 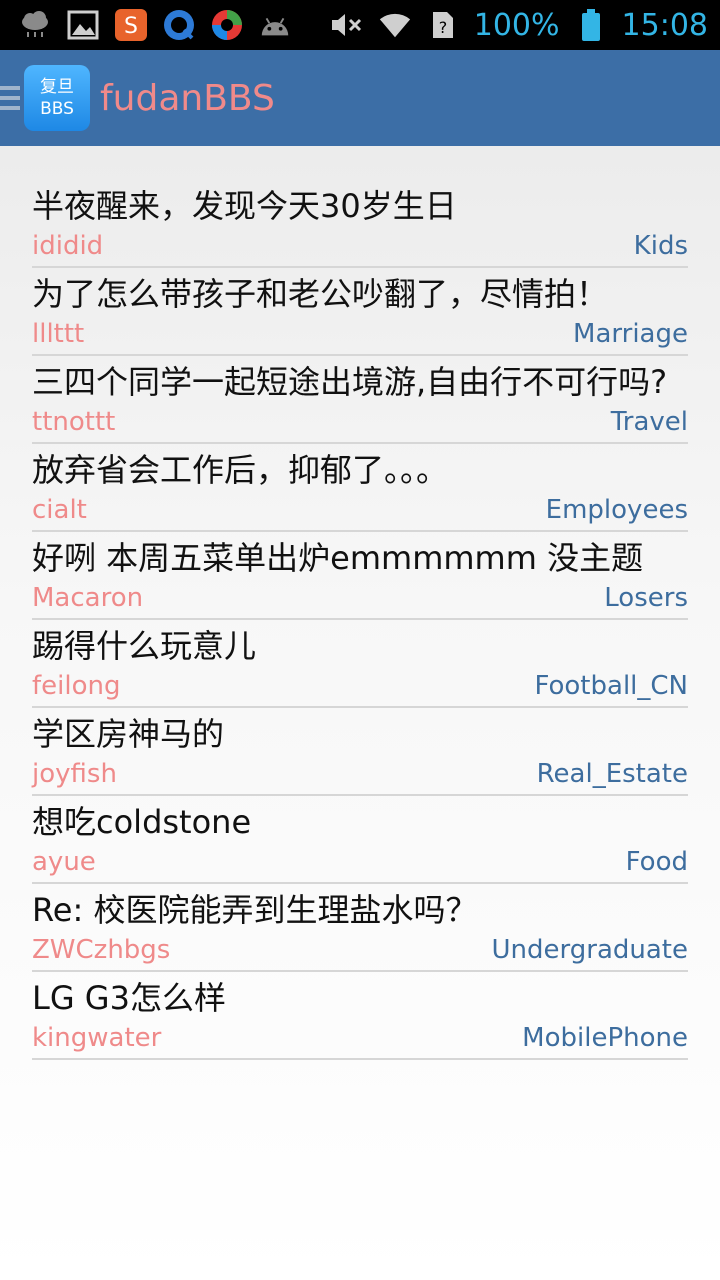 What do you see at coordinates (275, 25) in the screenshot?
I see `android-icon` at bounding box center [275, 25].